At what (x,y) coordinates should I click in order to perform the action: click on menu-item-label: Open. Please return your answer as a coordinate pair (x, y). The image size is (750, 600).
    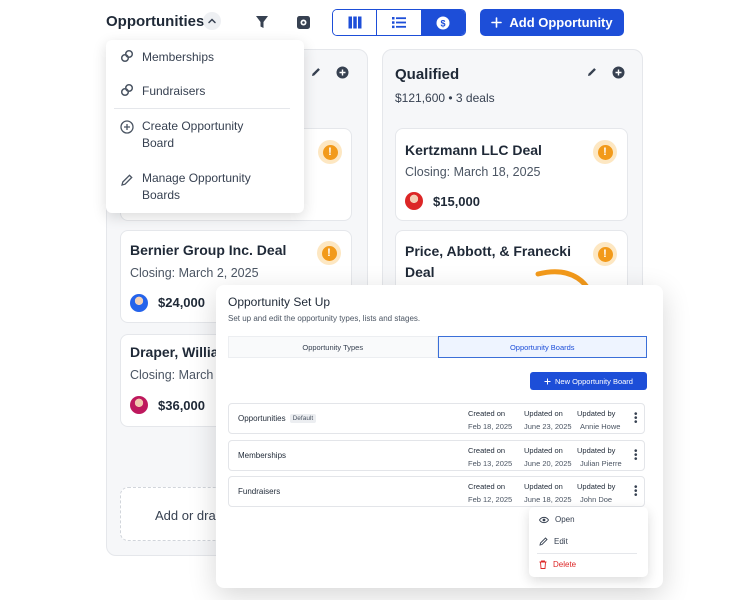
    Looking at the image, I should click on (565, 519).